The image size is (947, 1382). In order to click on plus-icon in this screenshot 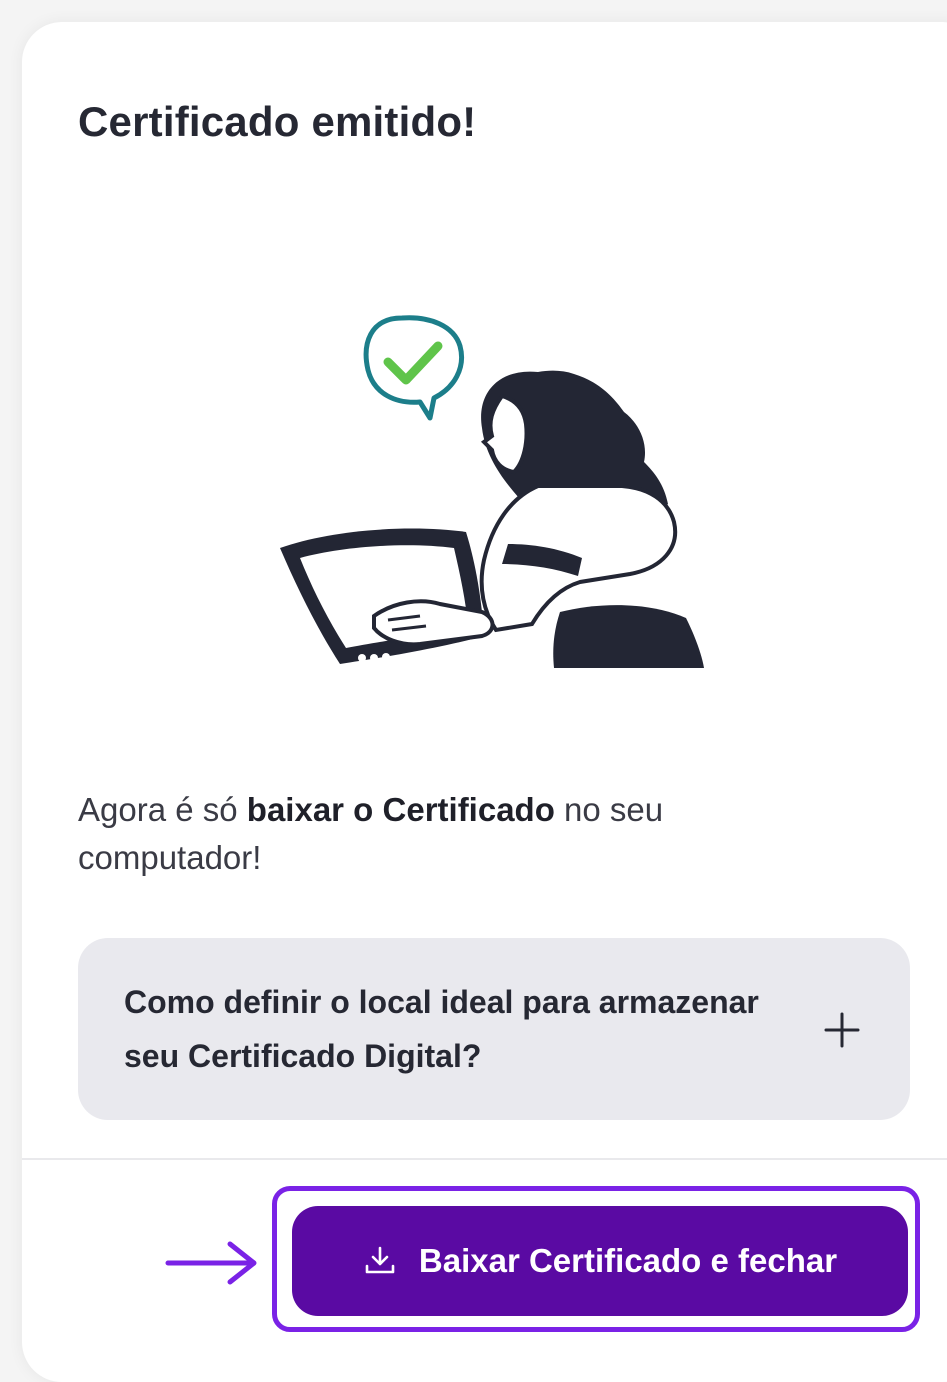, I will do `click(842, 1030)`.